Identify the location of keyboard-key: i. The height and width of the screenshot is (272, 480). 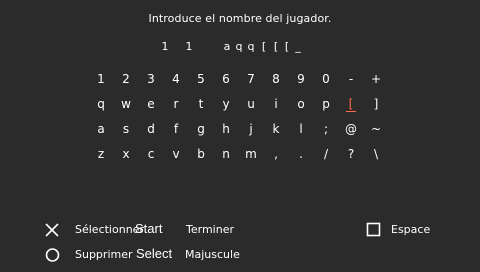
(276, 104).